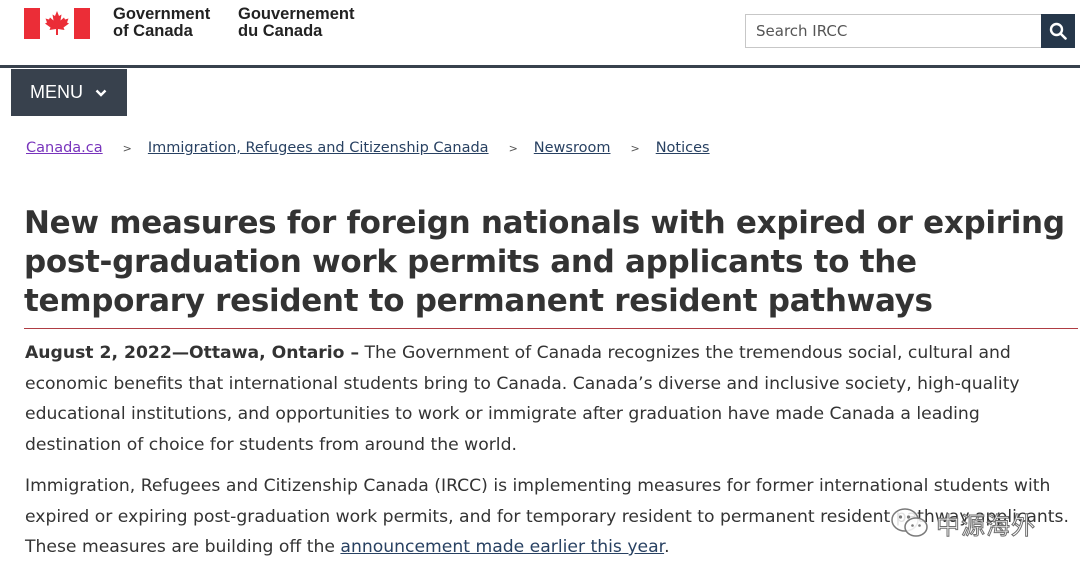  I want to click on search-input, so click(893, 31).